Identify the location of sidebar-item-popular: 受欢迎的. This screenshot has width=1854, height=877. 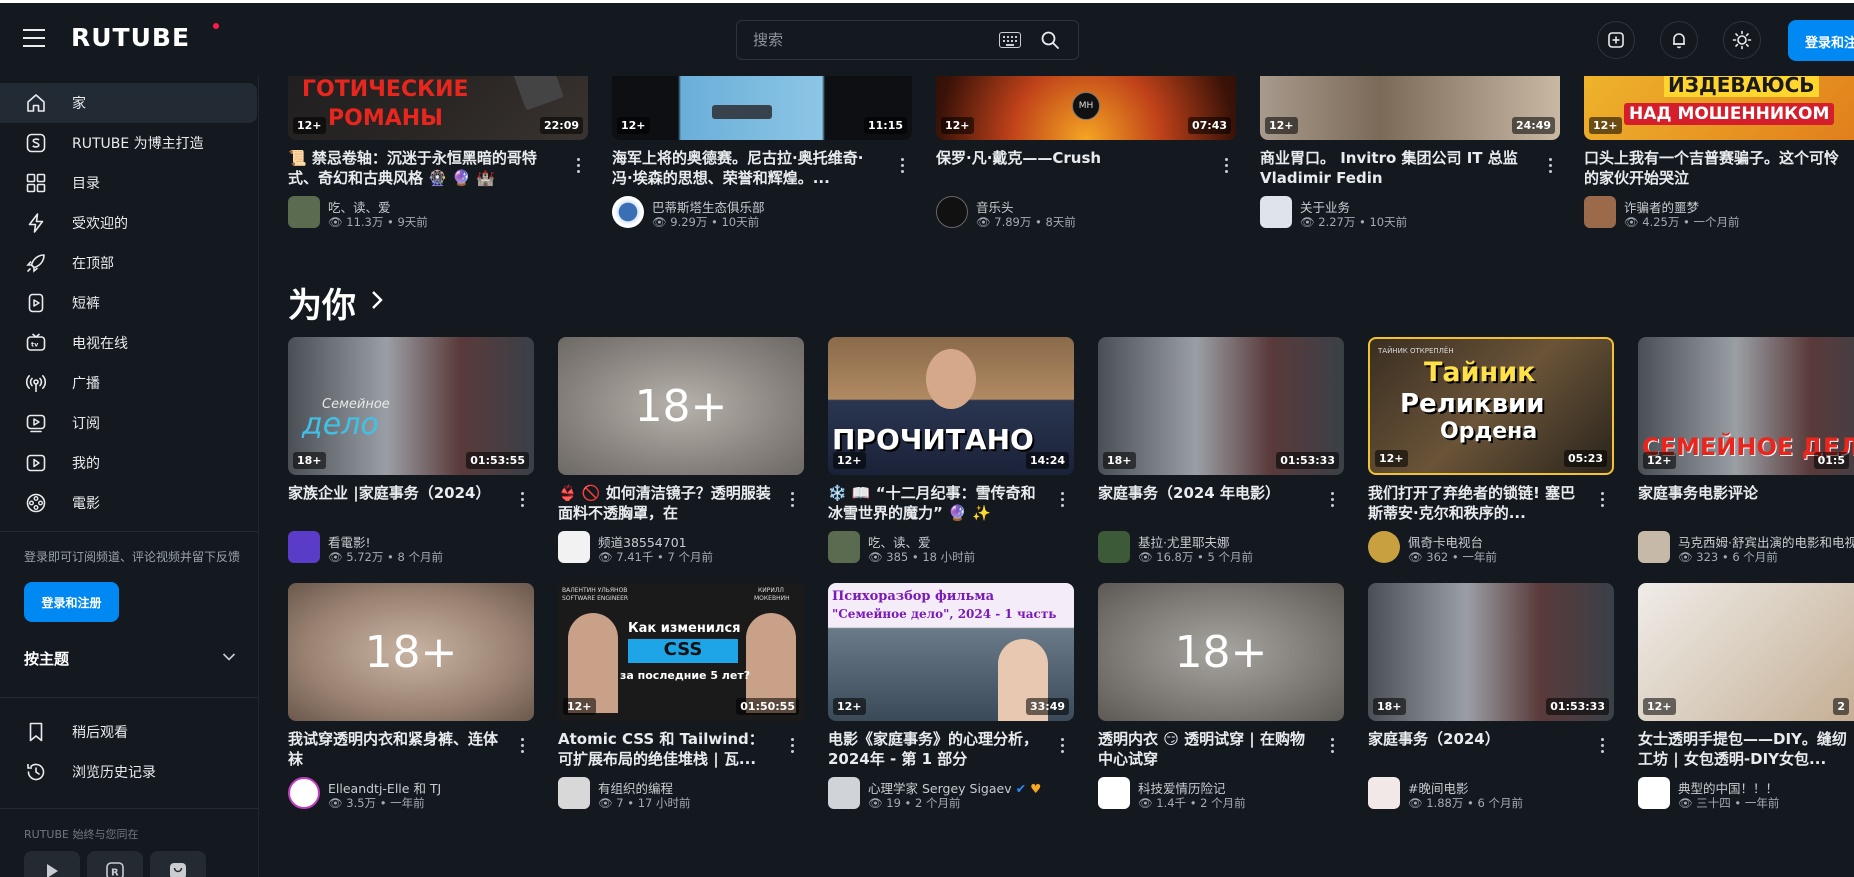
(129, 223).